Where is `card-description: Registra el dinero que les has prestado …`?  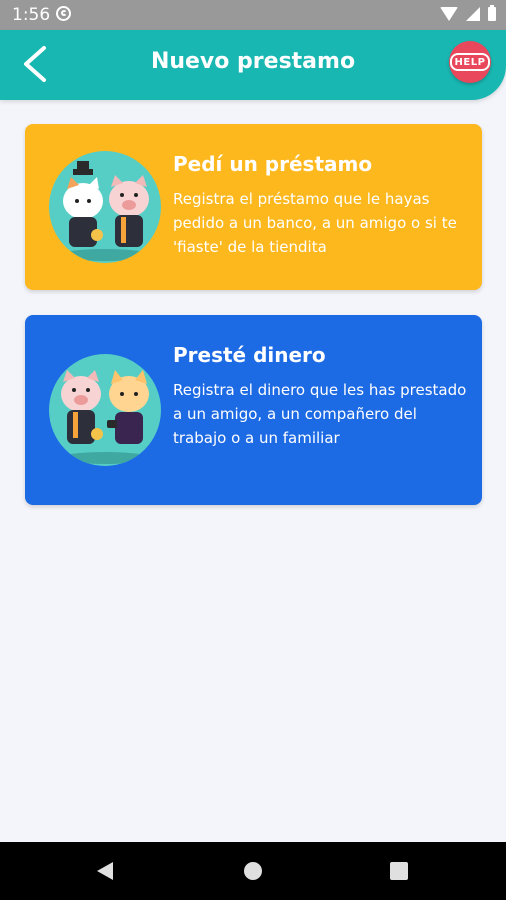
card-description: Registra el dinero que les has prestado … is located at coordinates (320, 414).